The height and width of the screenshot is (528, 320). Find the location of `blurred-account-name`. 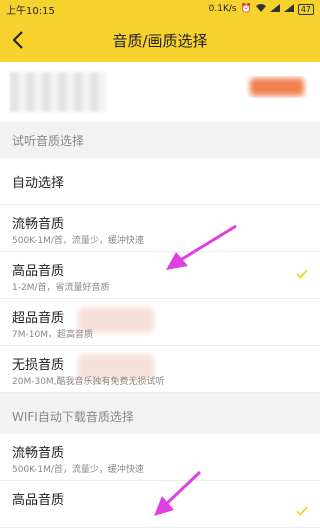

blurred-account-name is located at coordinates (58, 92).